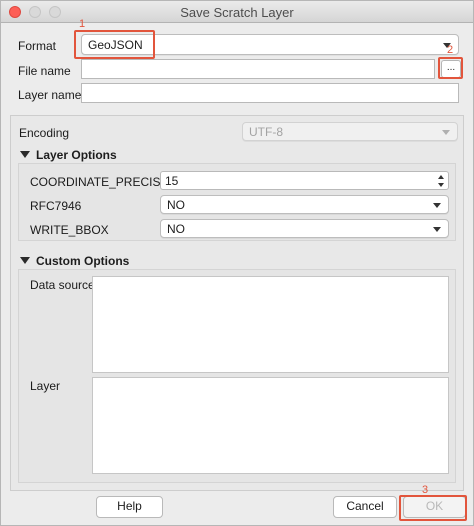 The image size is (474, 526). Describe the element at coordinates (62, 285) in the screenshot. I see `data-source-label: Data source` at that location.